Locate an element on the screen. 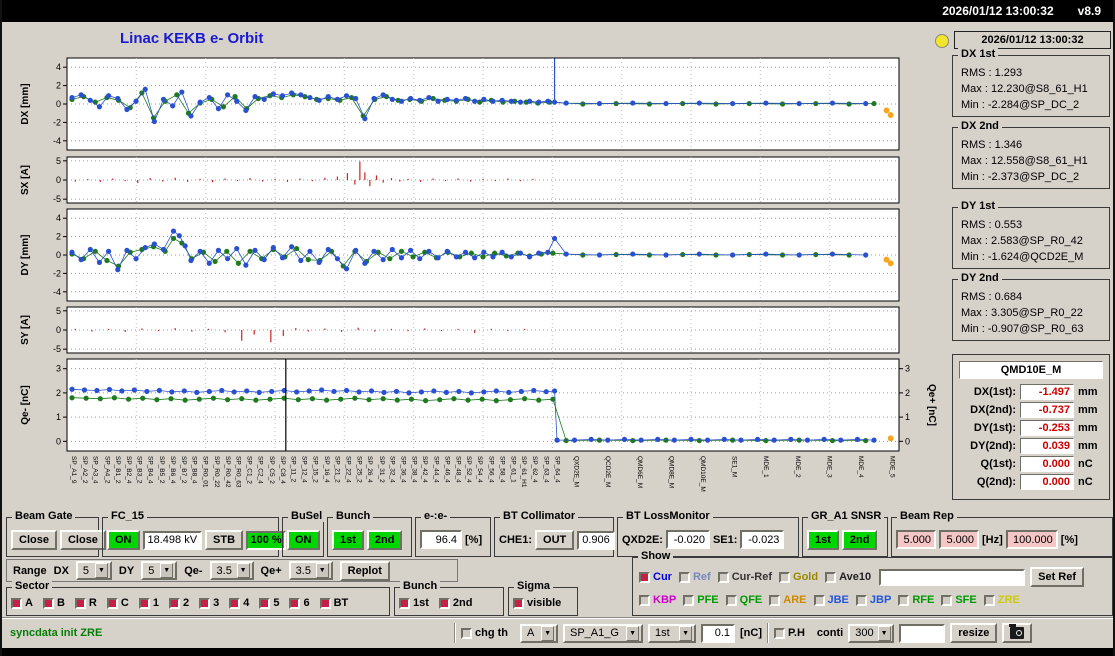 Image resolution: width=1115 pixels, height=656 pixels. sector-select: A ▼ is located at coordinates (539, 633).